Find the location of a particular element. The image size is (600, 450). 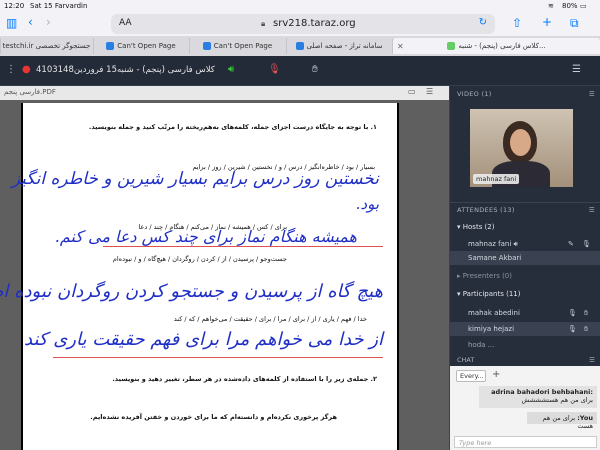

tab-cant-open-1: Can't Open Page is located at coordinates (140, 46).